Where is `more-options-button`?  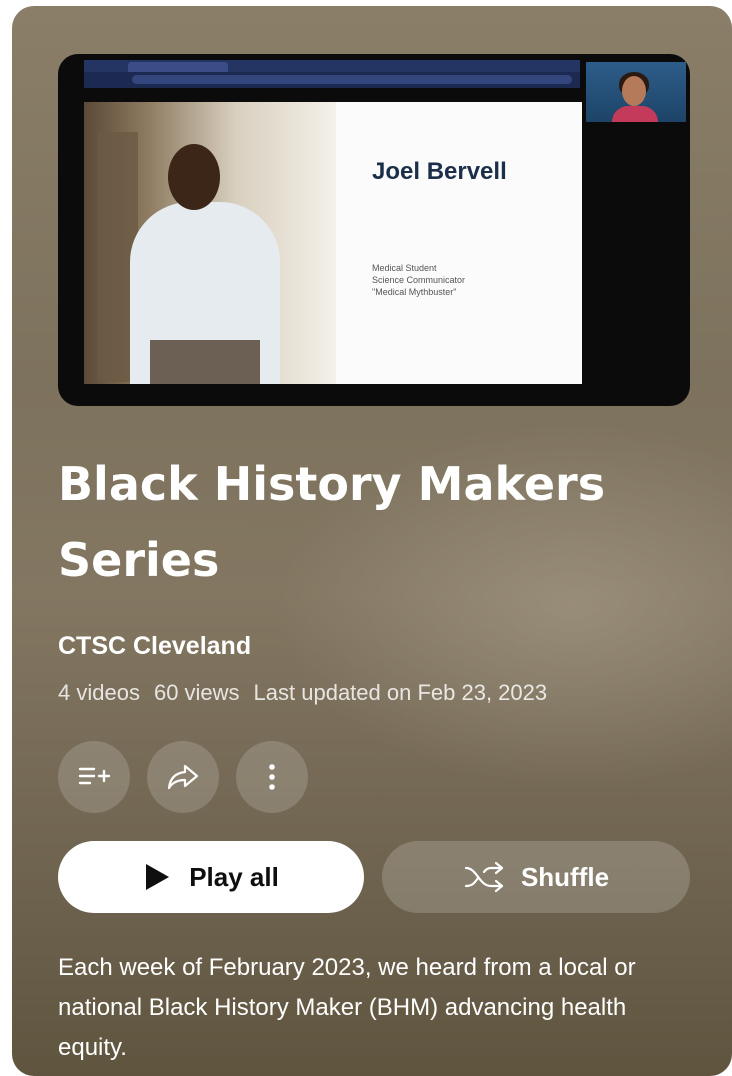 more-options-button is located at coordinates (272, 777).